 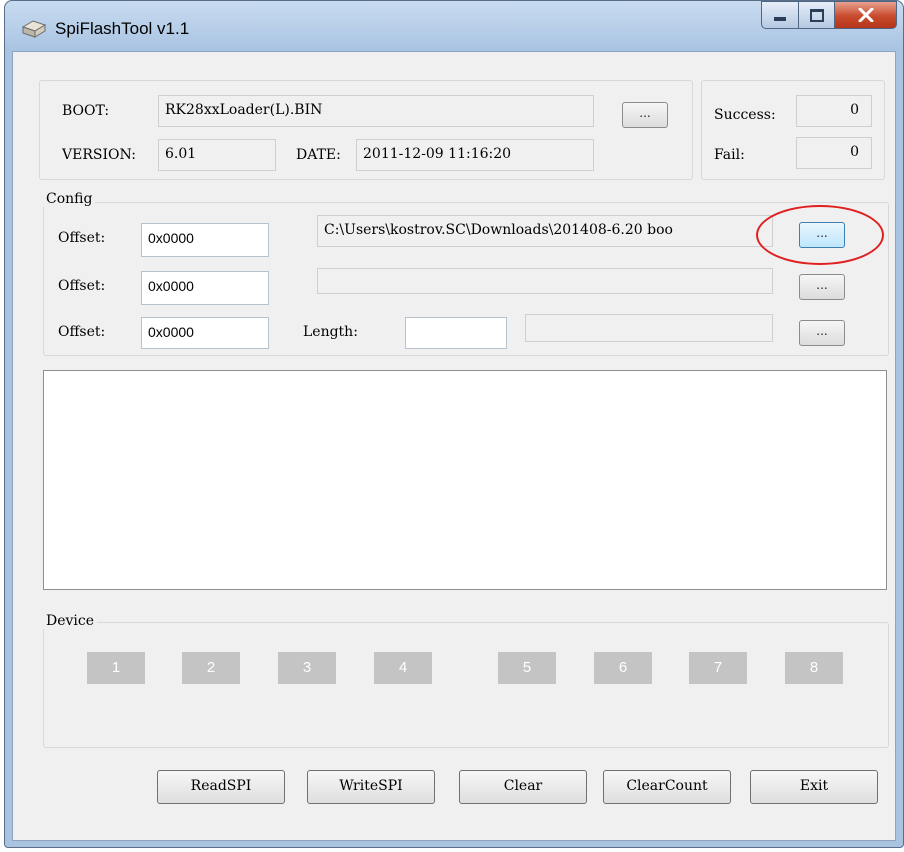 I want to click on caption-buttons, so click(x=829, y=16).